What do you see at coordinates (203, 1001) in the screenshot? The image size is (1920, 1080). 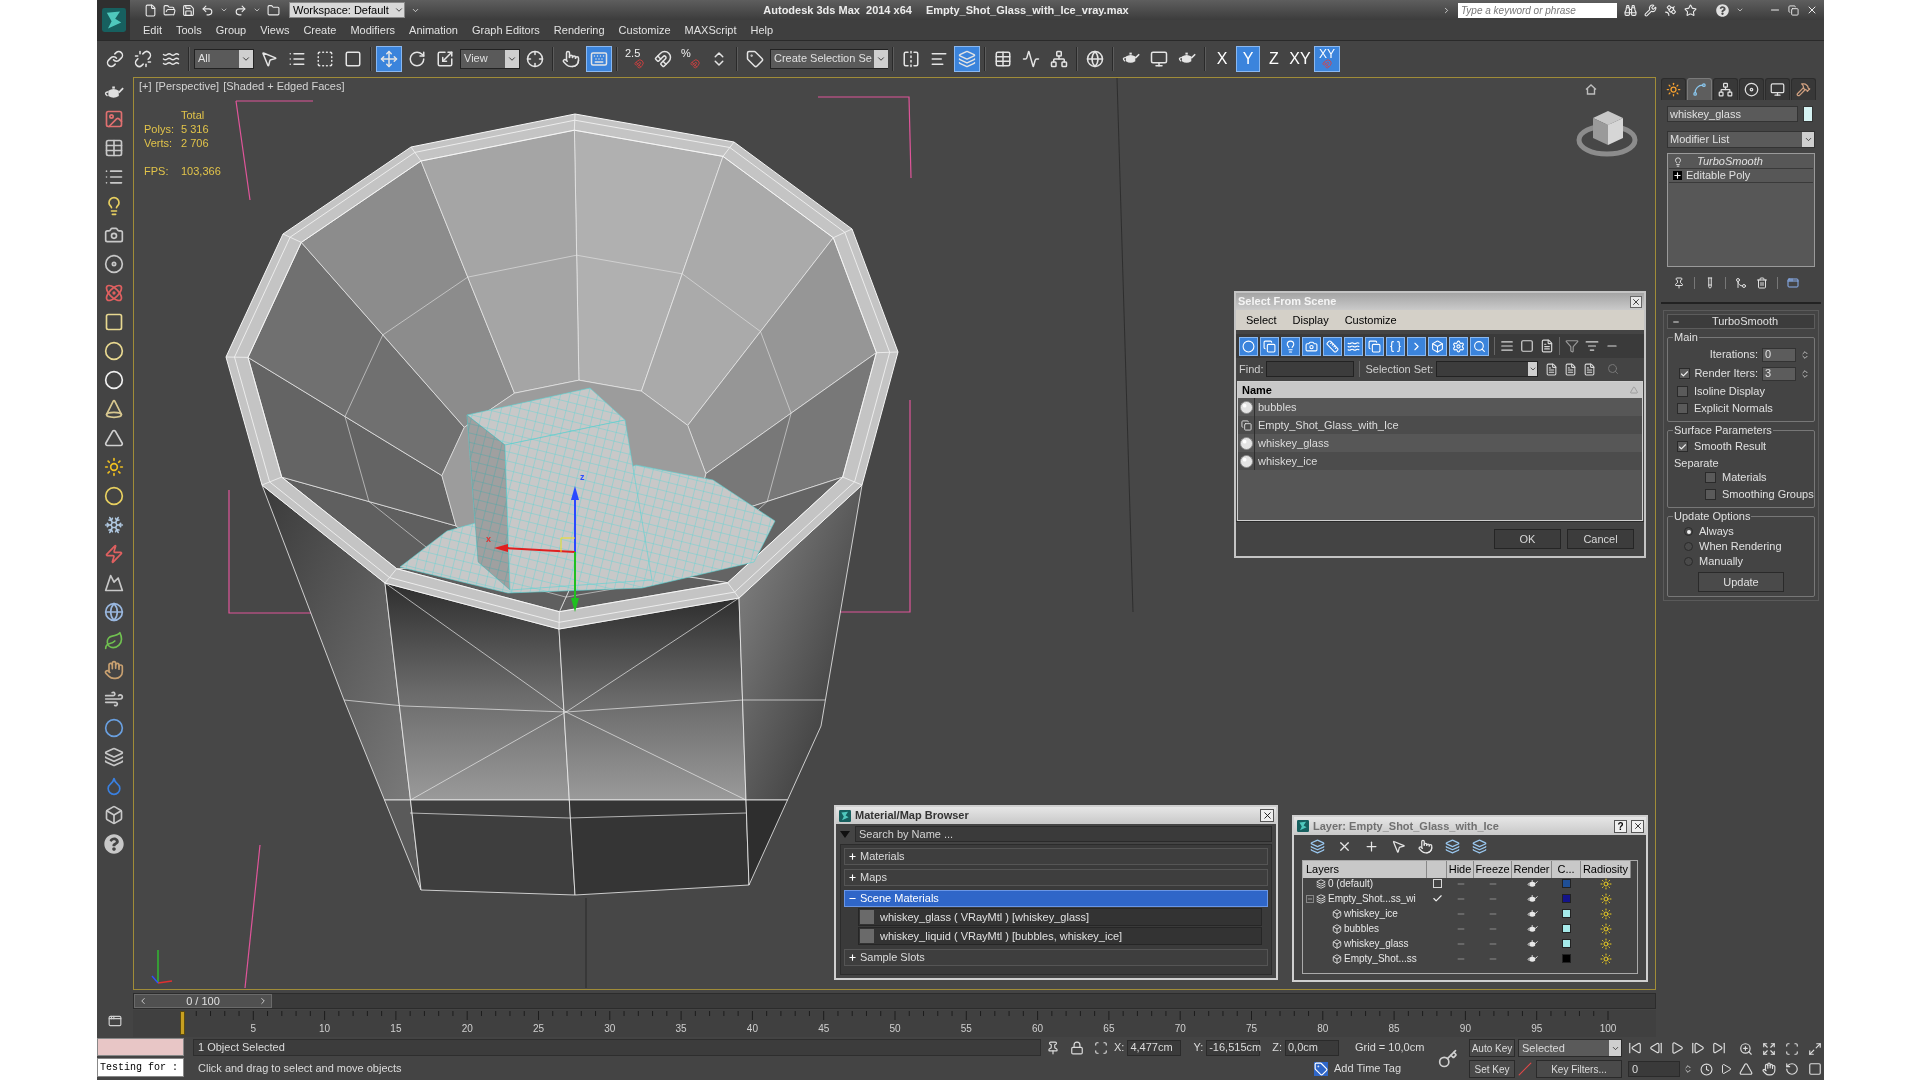 I see `time-slider-thumb: 0 / 100` at bounding box center [203, 1001].